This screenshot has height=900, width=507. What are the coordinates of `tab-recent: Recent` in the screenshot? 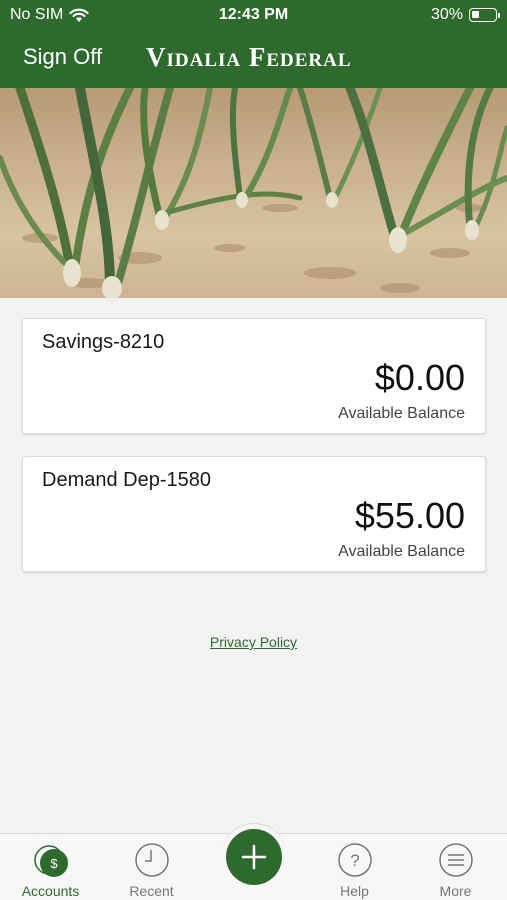 It's located at (151, 867).